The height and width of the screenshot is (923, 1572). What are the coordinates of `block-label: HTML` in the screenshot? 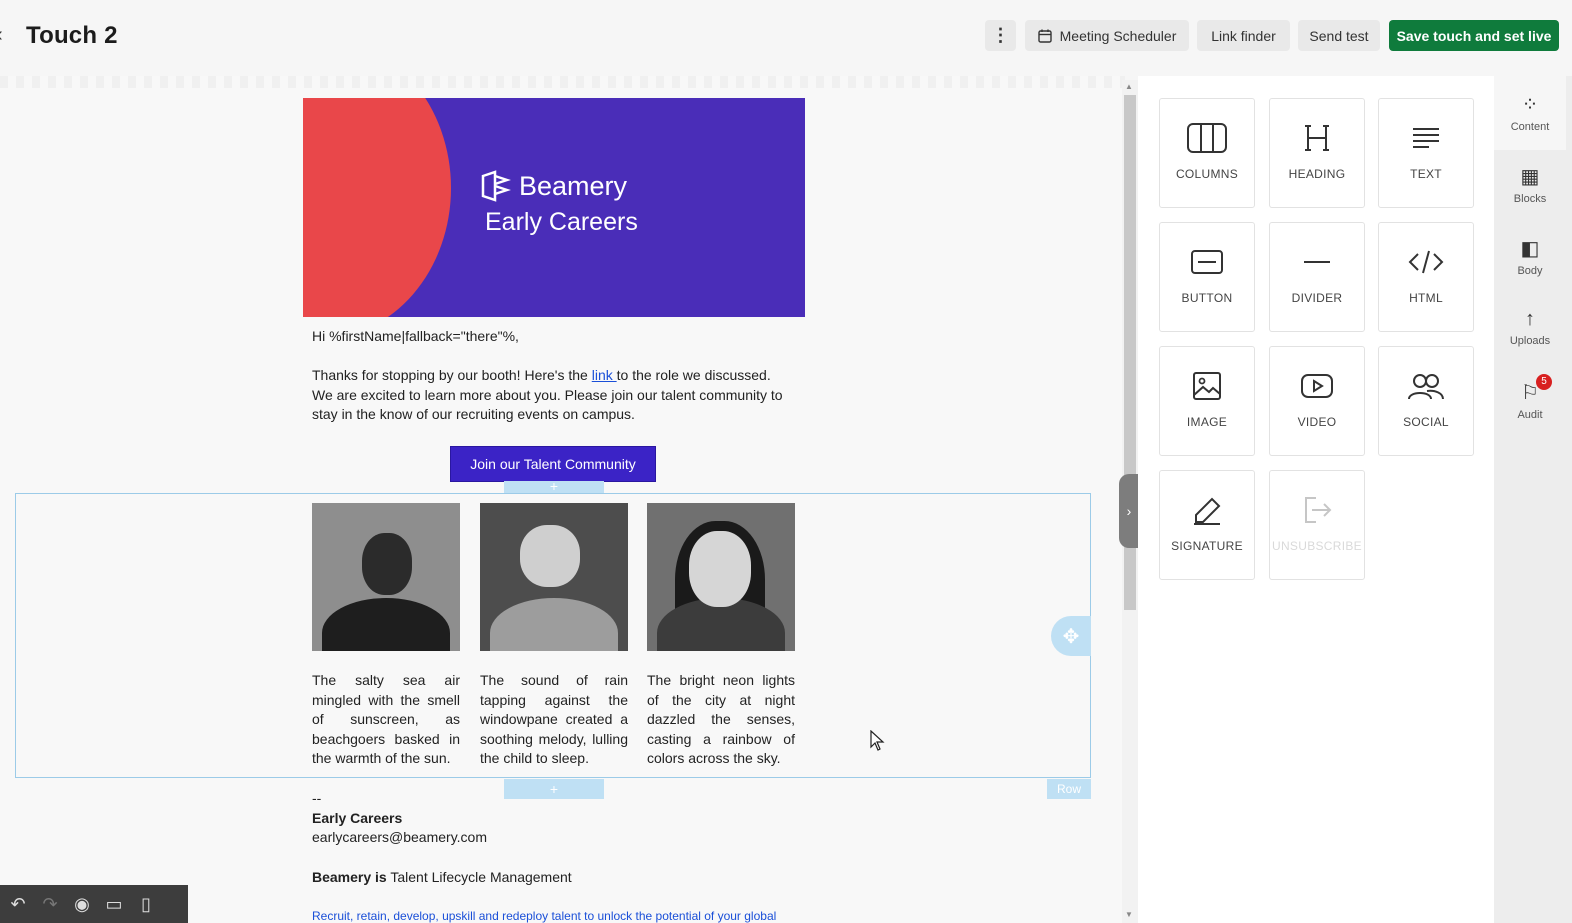 It's located at (1426, 298).